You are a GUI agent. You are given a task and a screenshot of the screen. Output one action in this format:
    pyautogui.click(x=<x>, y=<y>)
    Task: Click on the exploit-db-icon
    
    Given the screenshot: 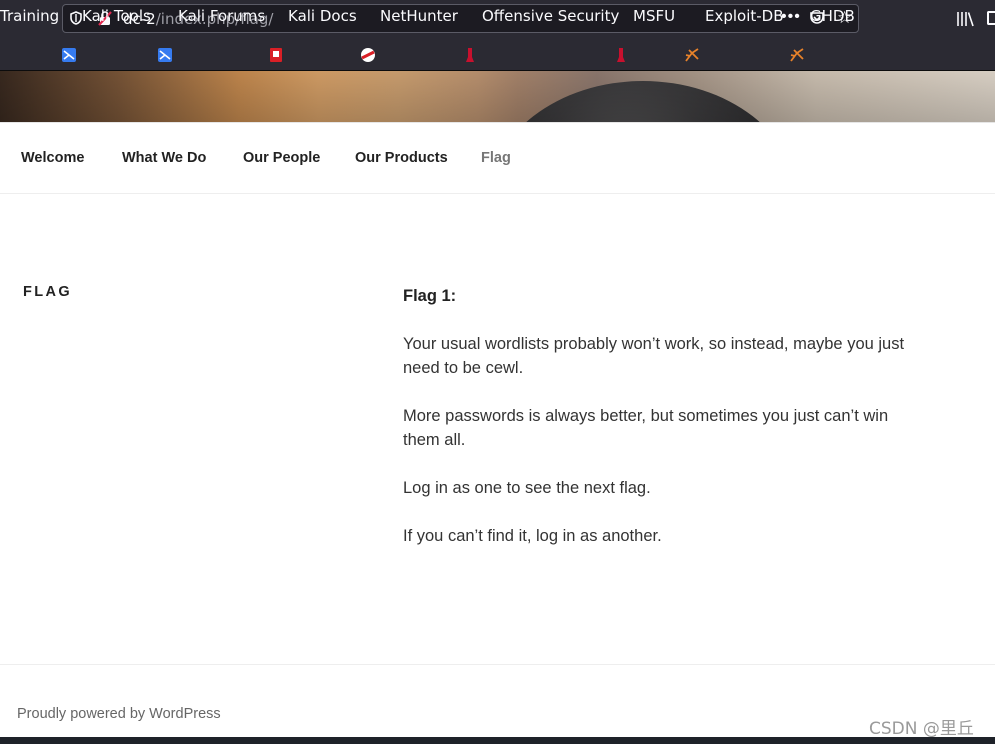 What is the action you would take?
    pyautogui.click(x=692, y=55)
    